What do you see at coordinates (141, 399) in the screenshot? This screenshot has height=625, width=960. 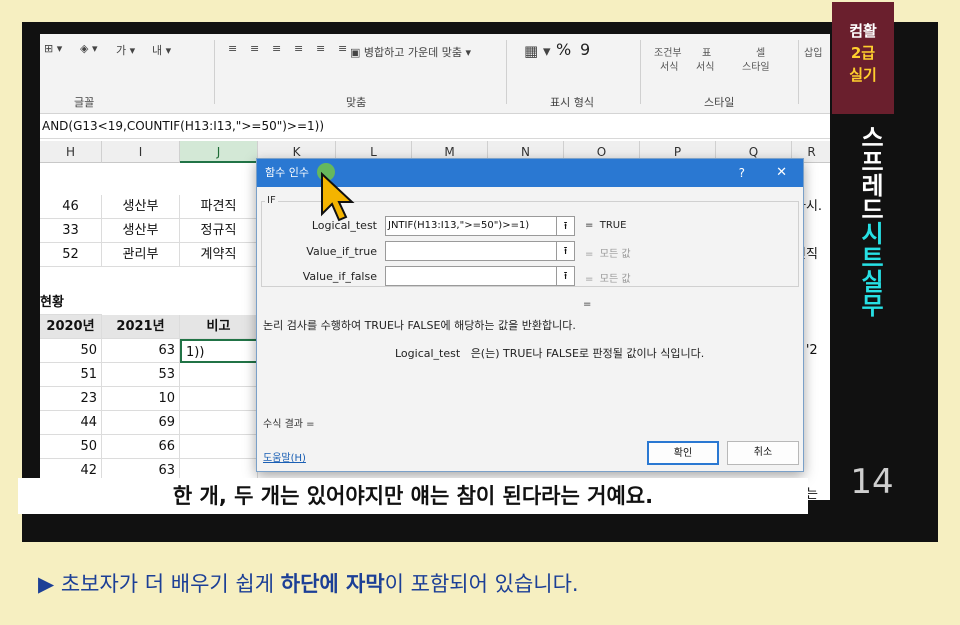 I see `cell-i-r3: 10` at bounding box center [141, 399].